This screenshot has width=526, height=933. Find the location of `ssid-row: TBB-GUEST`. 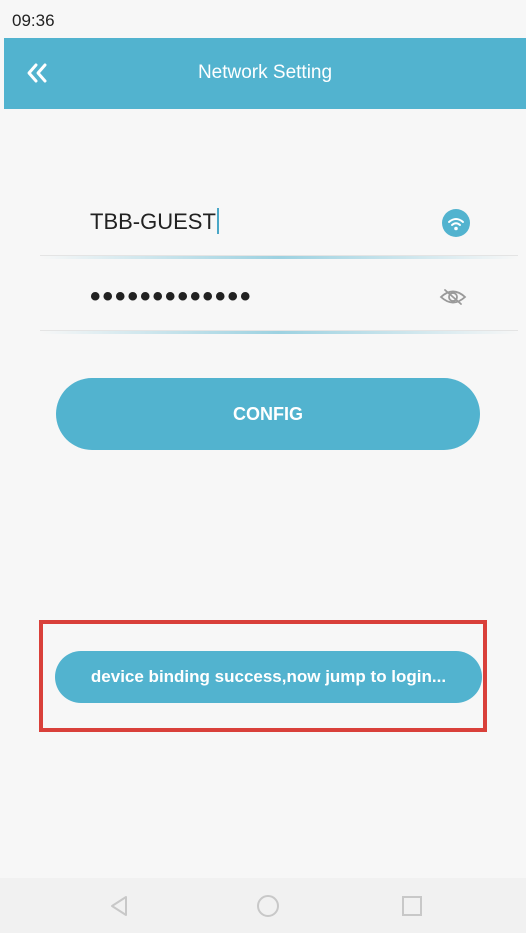

ssid-row: TBB-GUEST is located at coordinates (279, 222).